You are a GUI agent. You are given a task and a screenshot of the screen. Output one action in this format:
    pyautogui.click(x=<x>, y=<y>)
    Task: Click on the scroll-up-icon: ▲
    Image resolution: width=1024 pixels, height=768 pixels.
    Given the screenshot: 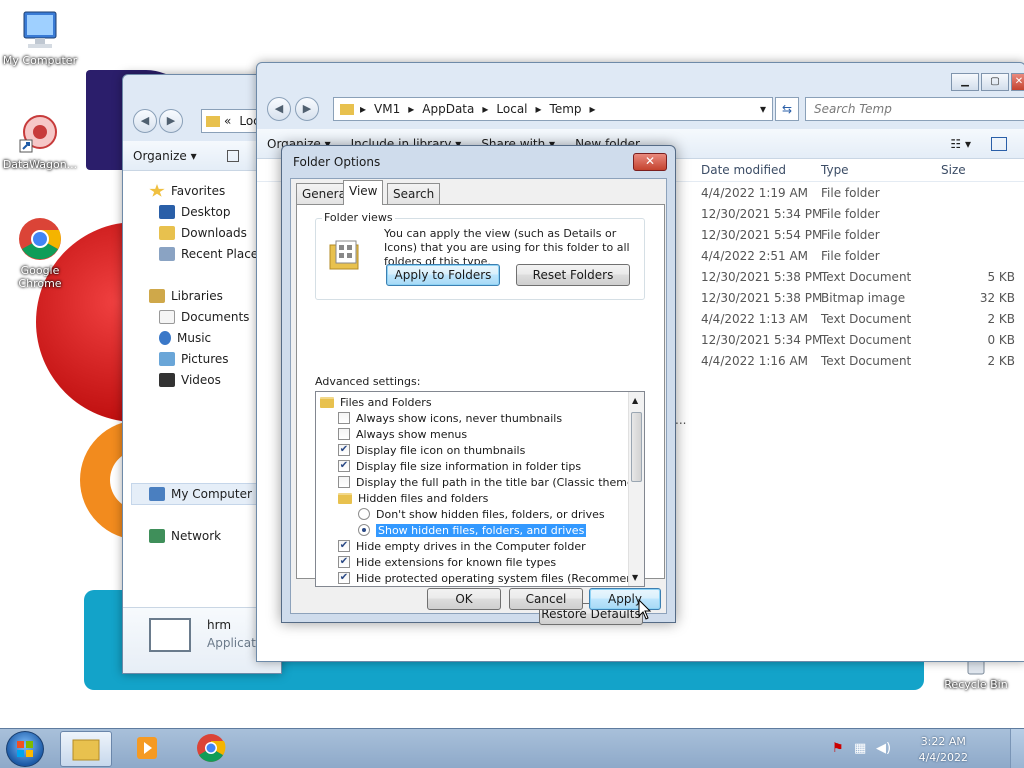 What is the action you would take?
    pyautogui.click(x=635, y=400)
    